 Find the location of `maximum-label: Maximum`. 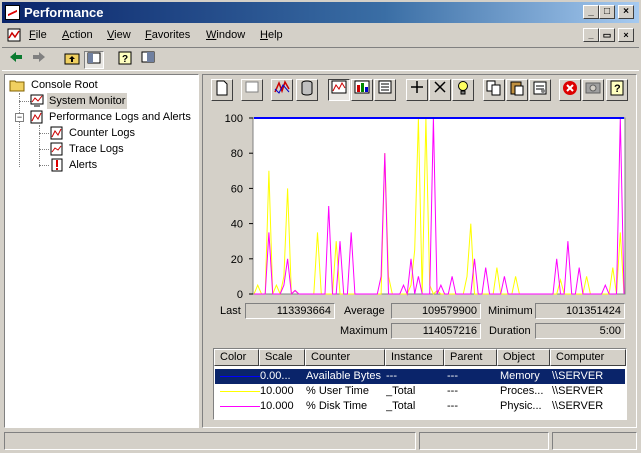

maximum-label: Maximum is located at coordinates (364, 331).